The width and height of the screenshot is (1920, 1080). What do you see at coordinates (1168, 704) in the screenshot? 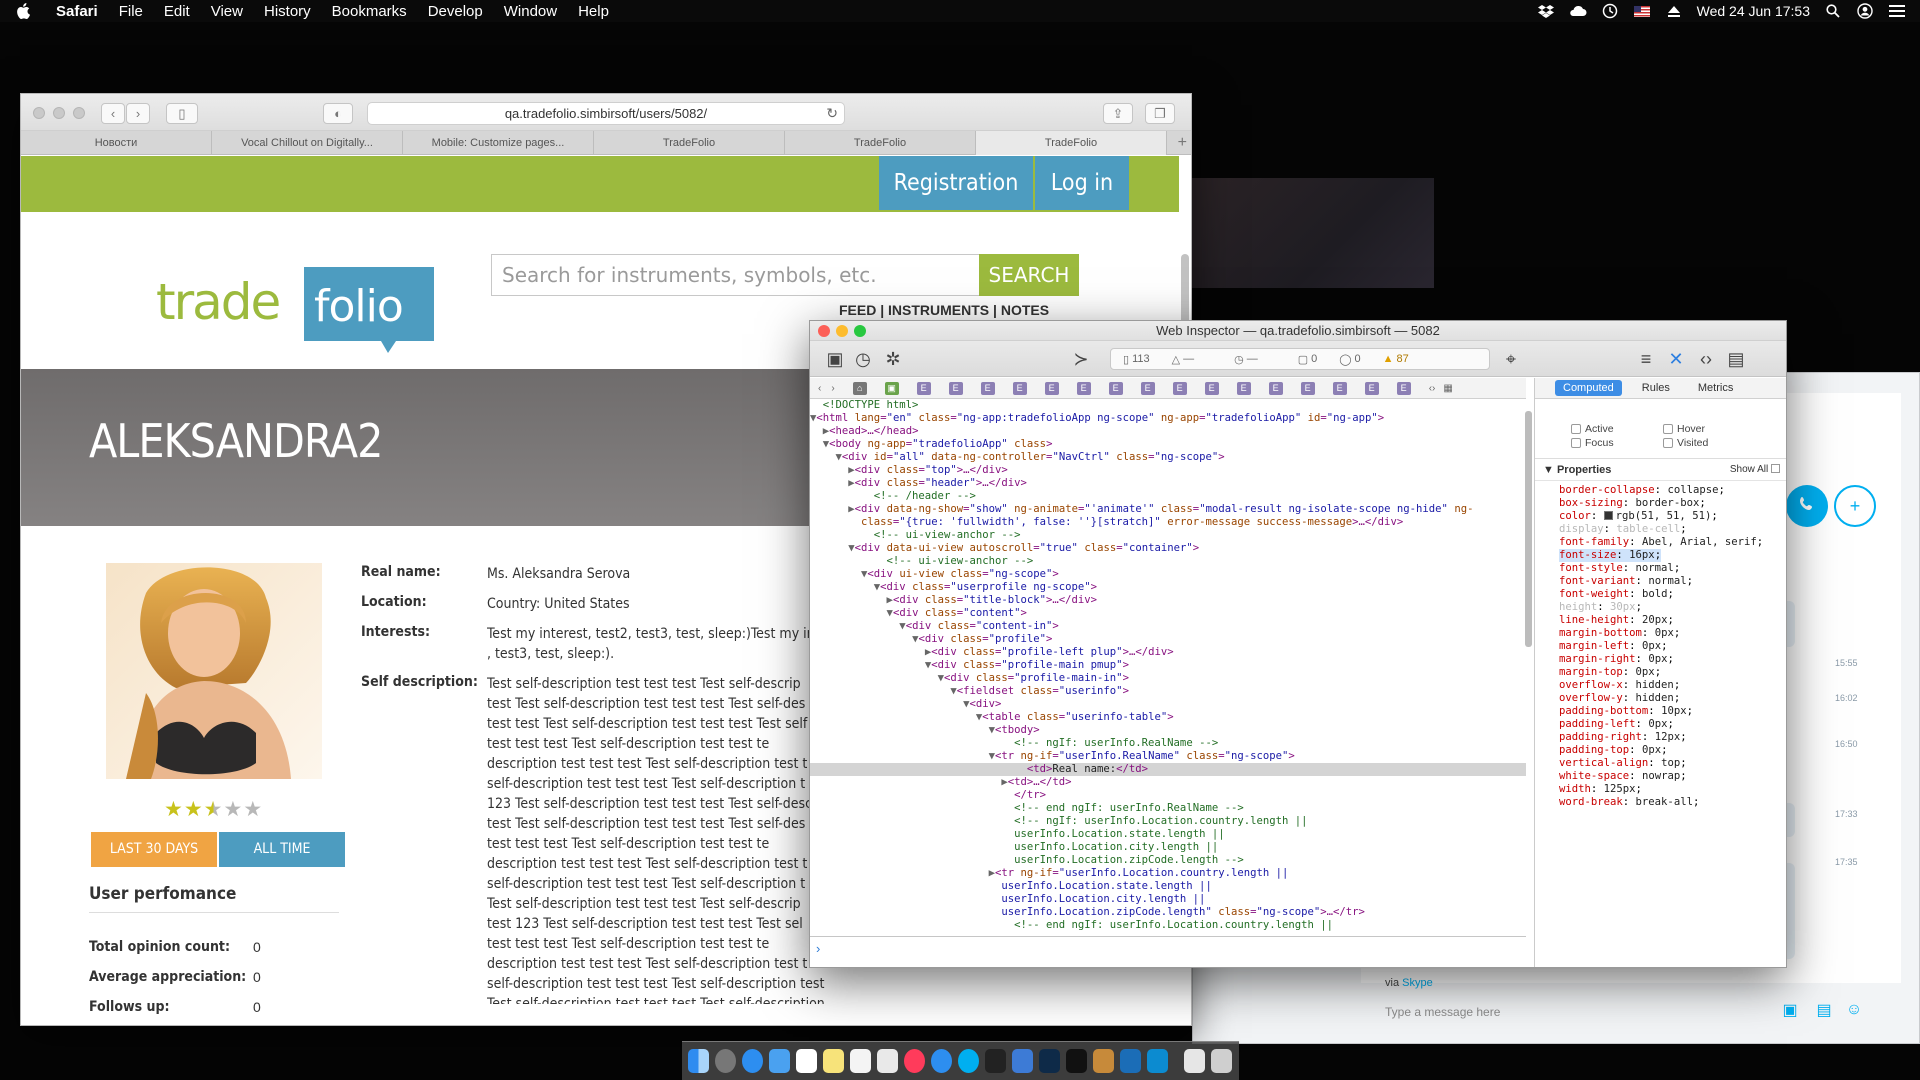
I see `dom-node: ▼<div>` at bounding box center [1168, 704].